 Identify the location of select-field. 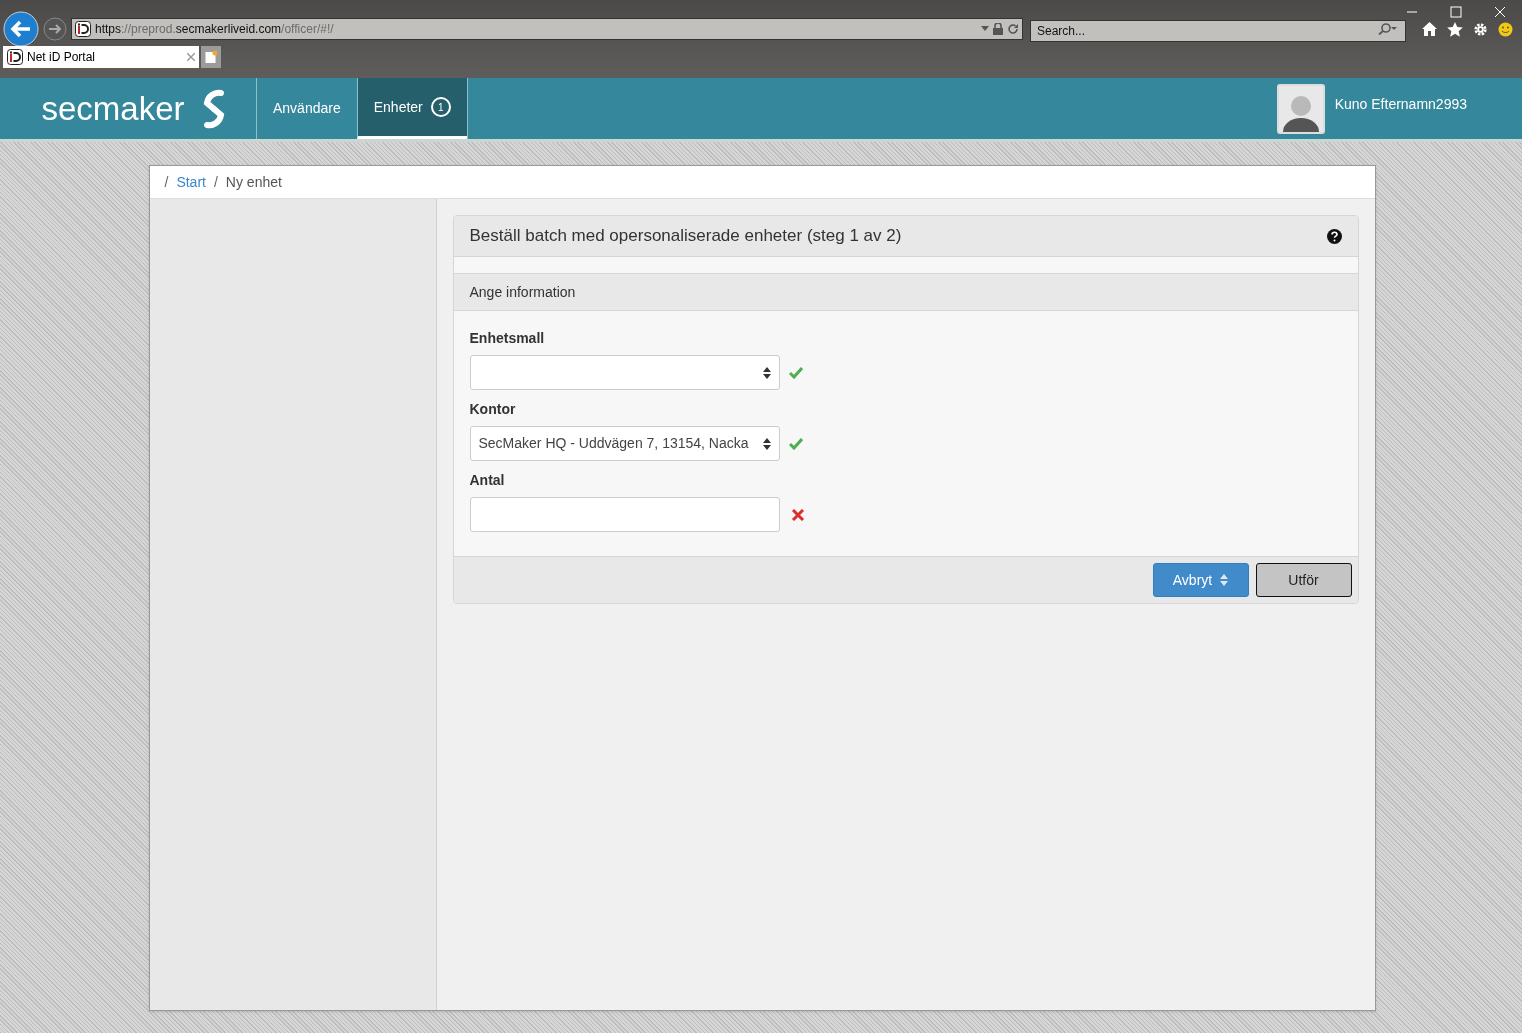
(624, 372).